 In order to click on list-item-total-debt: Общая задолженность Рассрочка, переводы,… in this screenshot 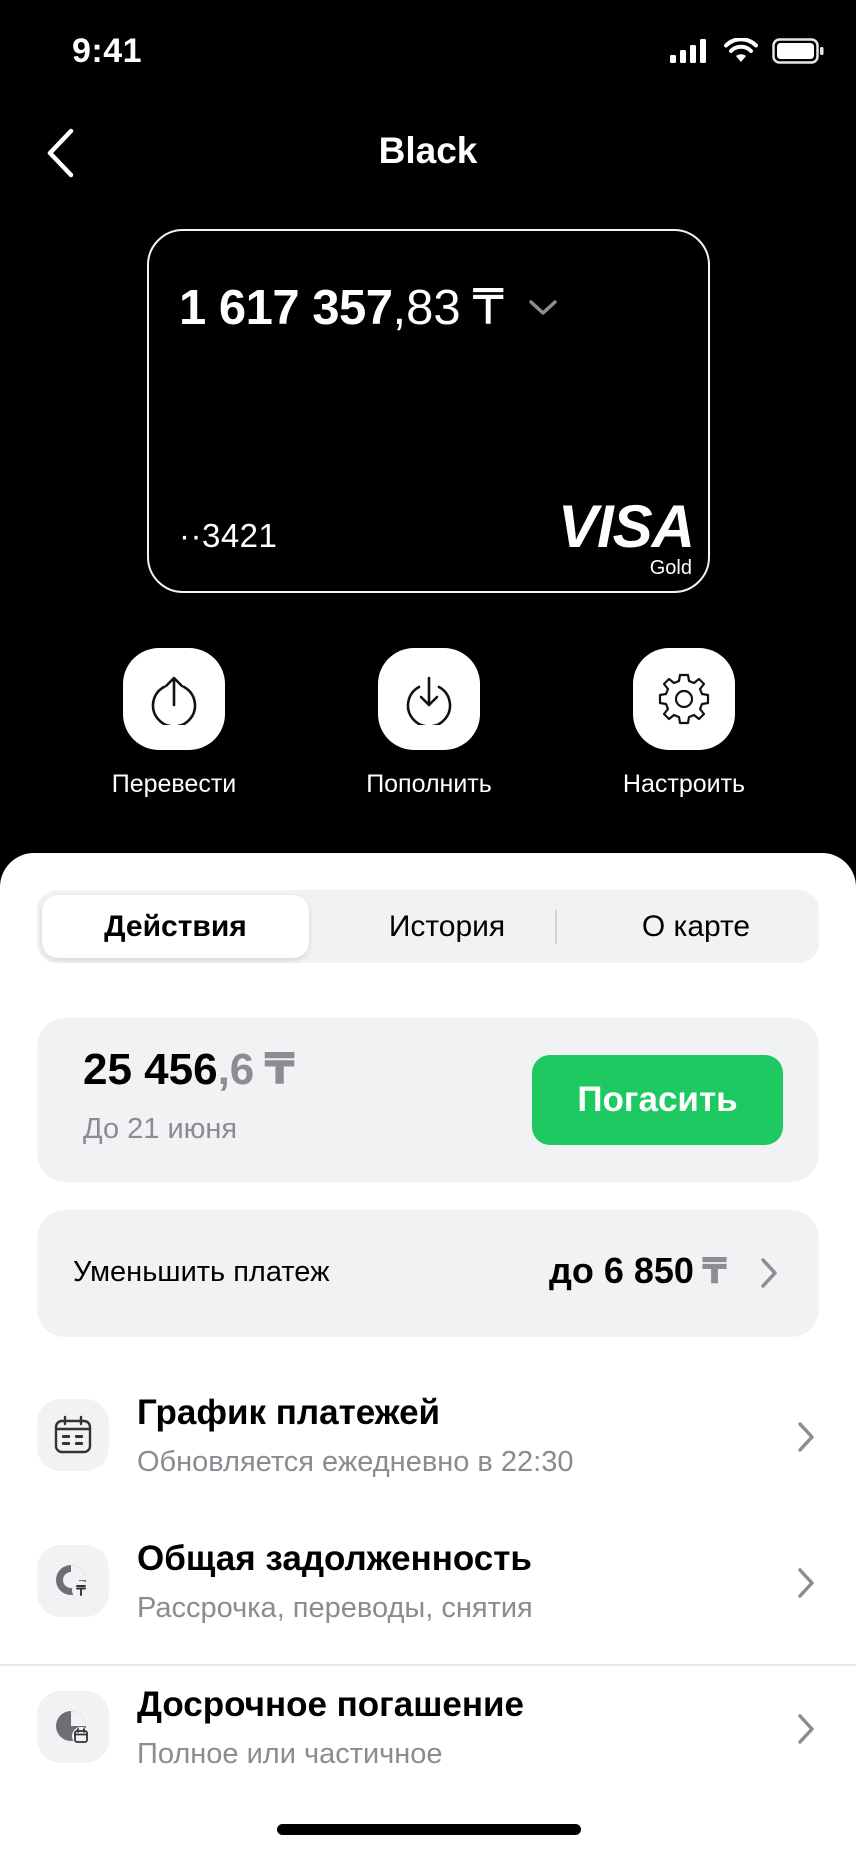, I will do `click(428, 1584)`.